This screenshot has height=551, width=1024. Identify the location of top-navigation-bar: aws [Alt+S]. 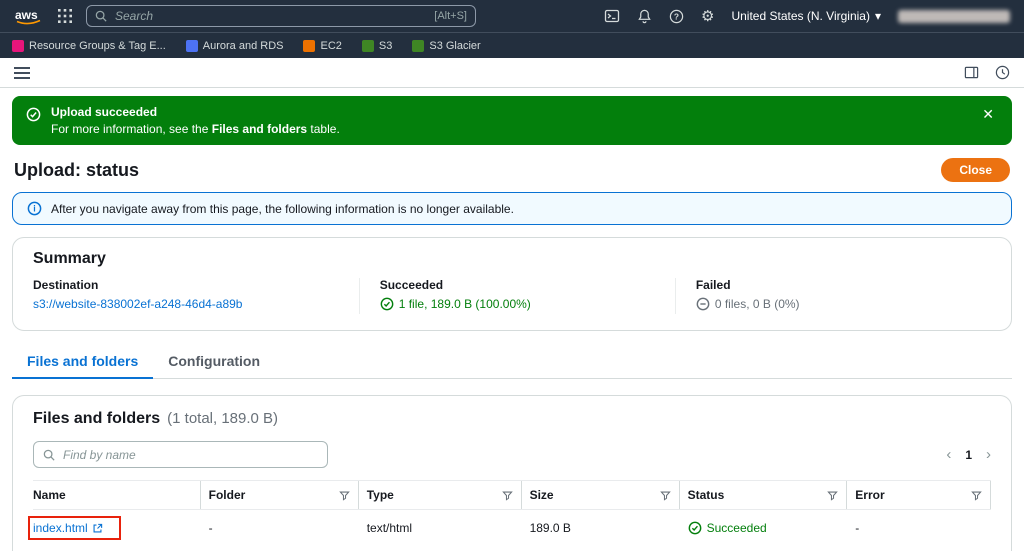
(512, 16).